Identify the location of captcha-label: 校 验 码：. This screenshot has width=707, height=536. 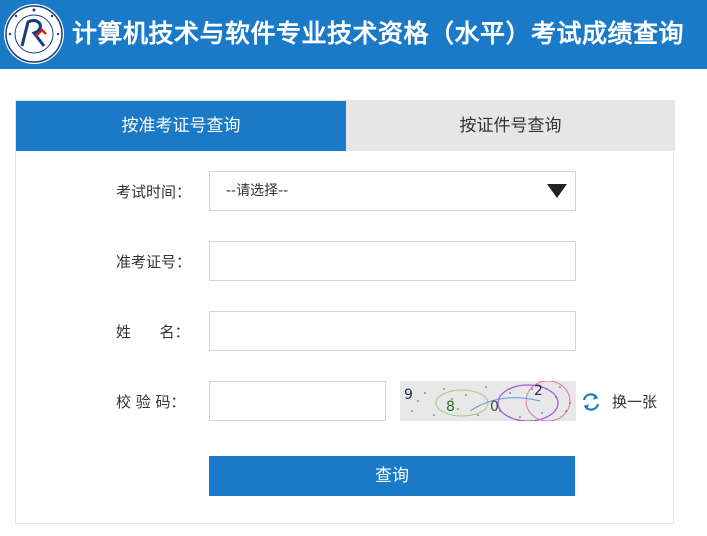
(151, 402).